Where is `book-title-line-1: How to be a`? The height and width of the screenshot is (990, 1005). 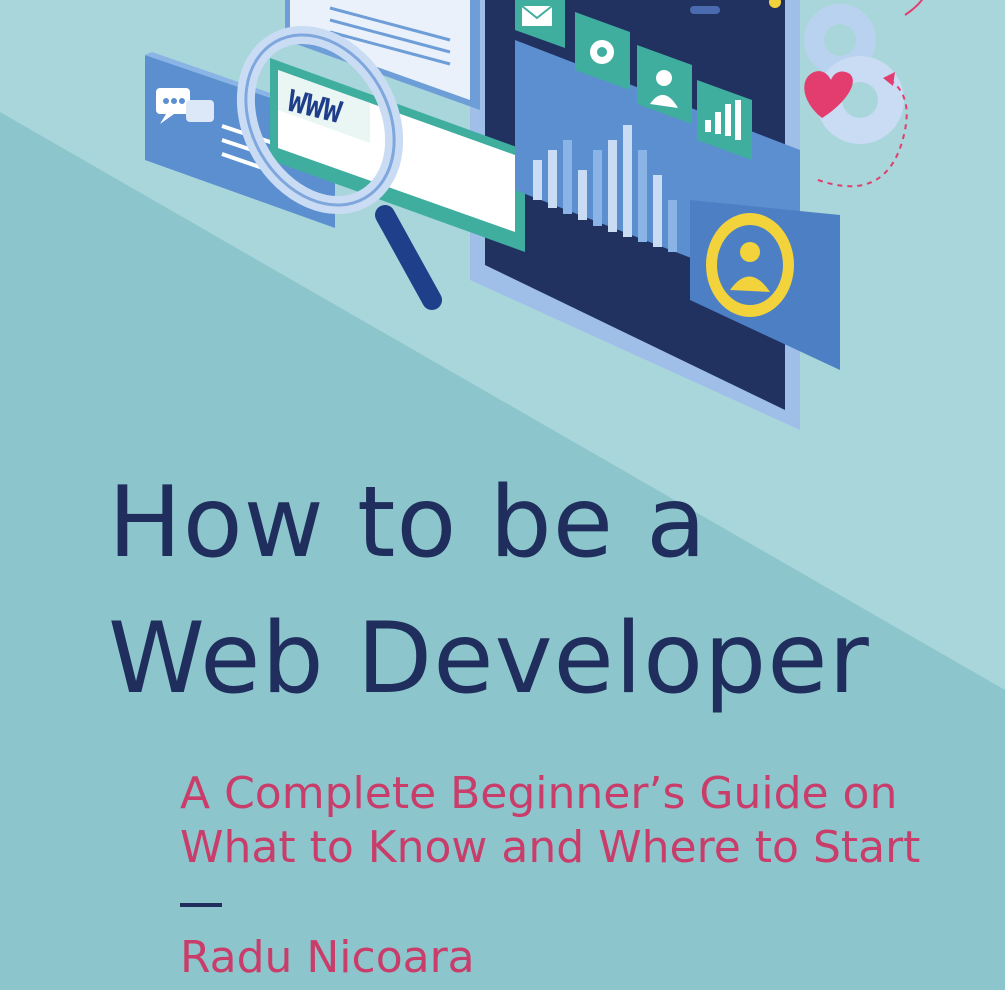
book-title-line-1: How to be a is located at coordinates (408, 523).